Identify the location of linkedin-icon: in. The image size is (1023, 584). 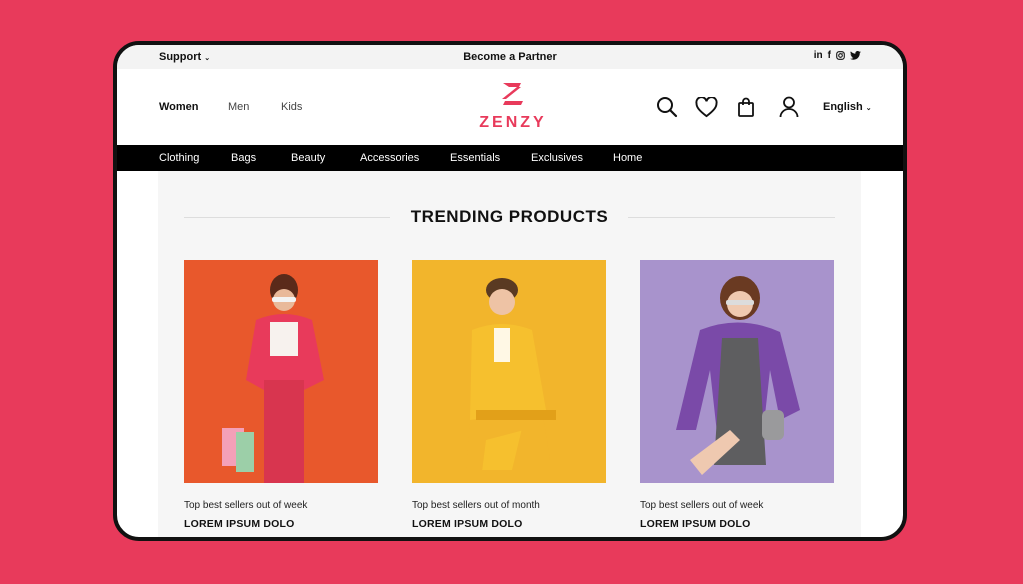
(818, 55).